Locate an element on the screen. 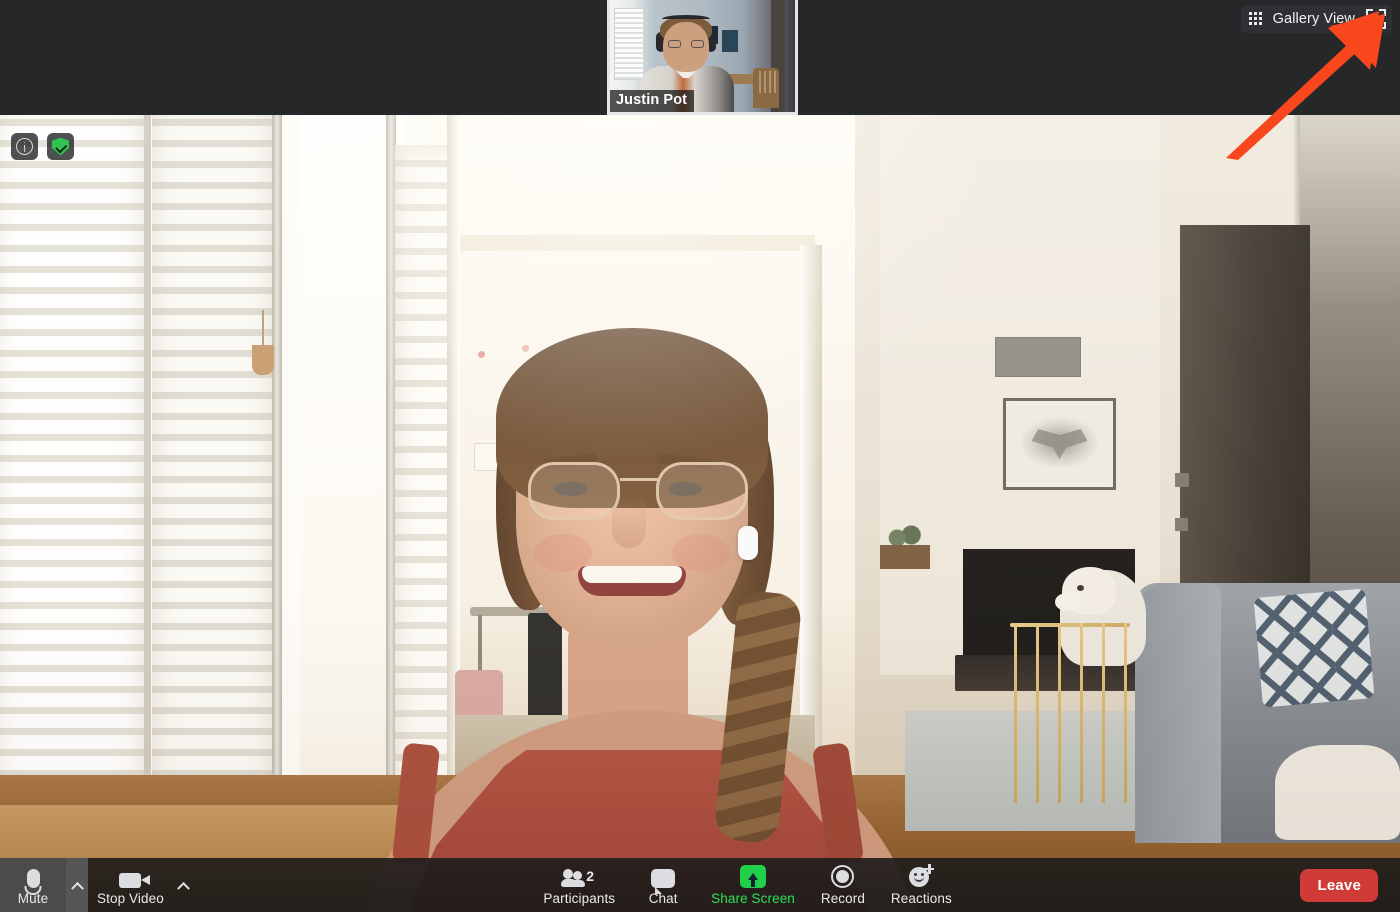 The height and width of the screenshot is (912, 1400). stop-video-button: Stop Video is located at coordinates (130, 885).